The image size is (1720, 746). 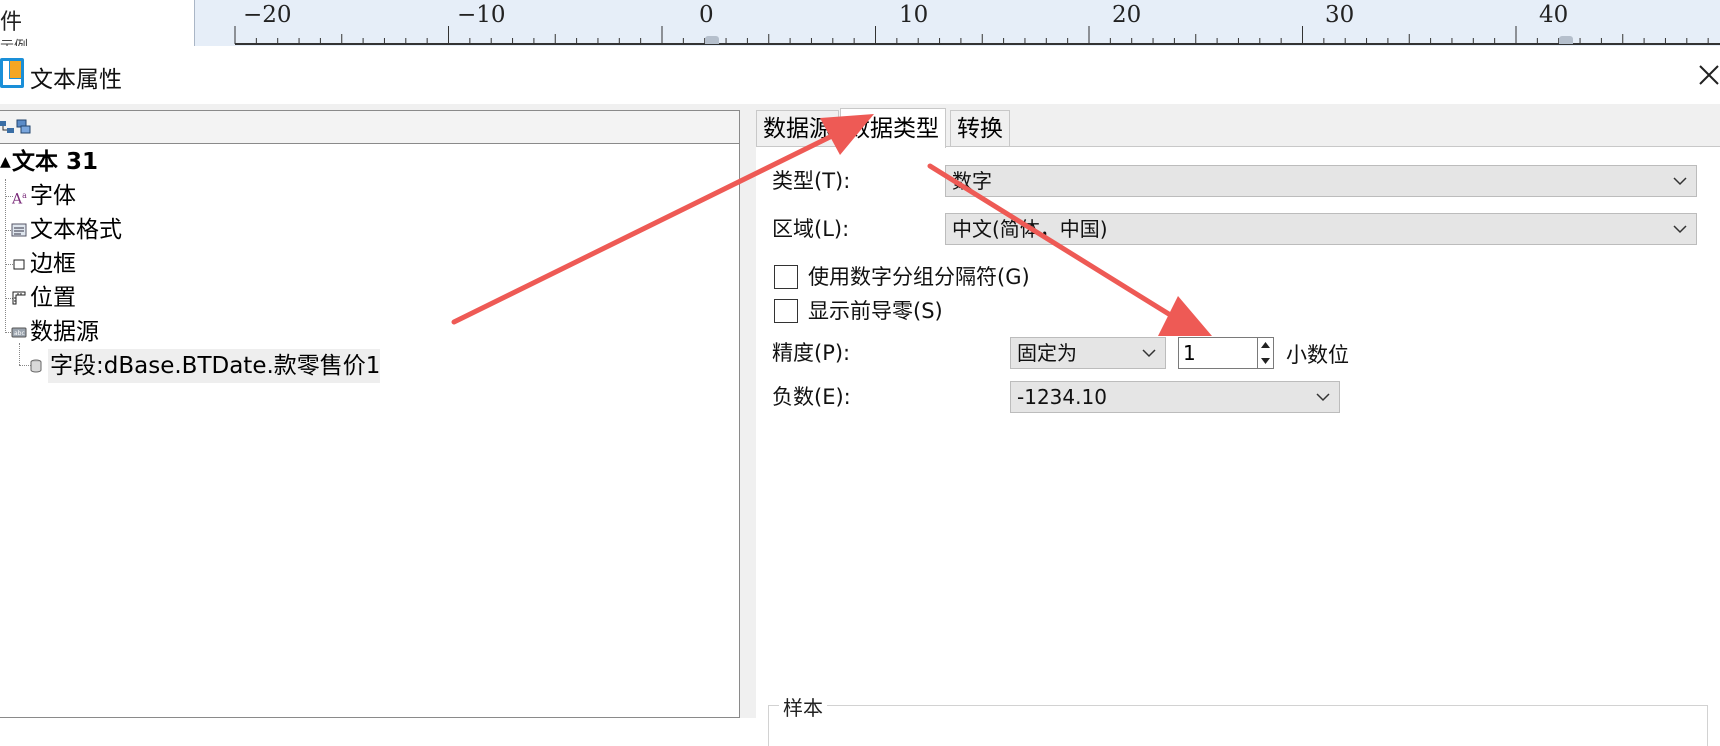 What do you see at coordinates (1707, 74) in the screenshot?
I see `close-icon` at bounding box center [1707, 74].